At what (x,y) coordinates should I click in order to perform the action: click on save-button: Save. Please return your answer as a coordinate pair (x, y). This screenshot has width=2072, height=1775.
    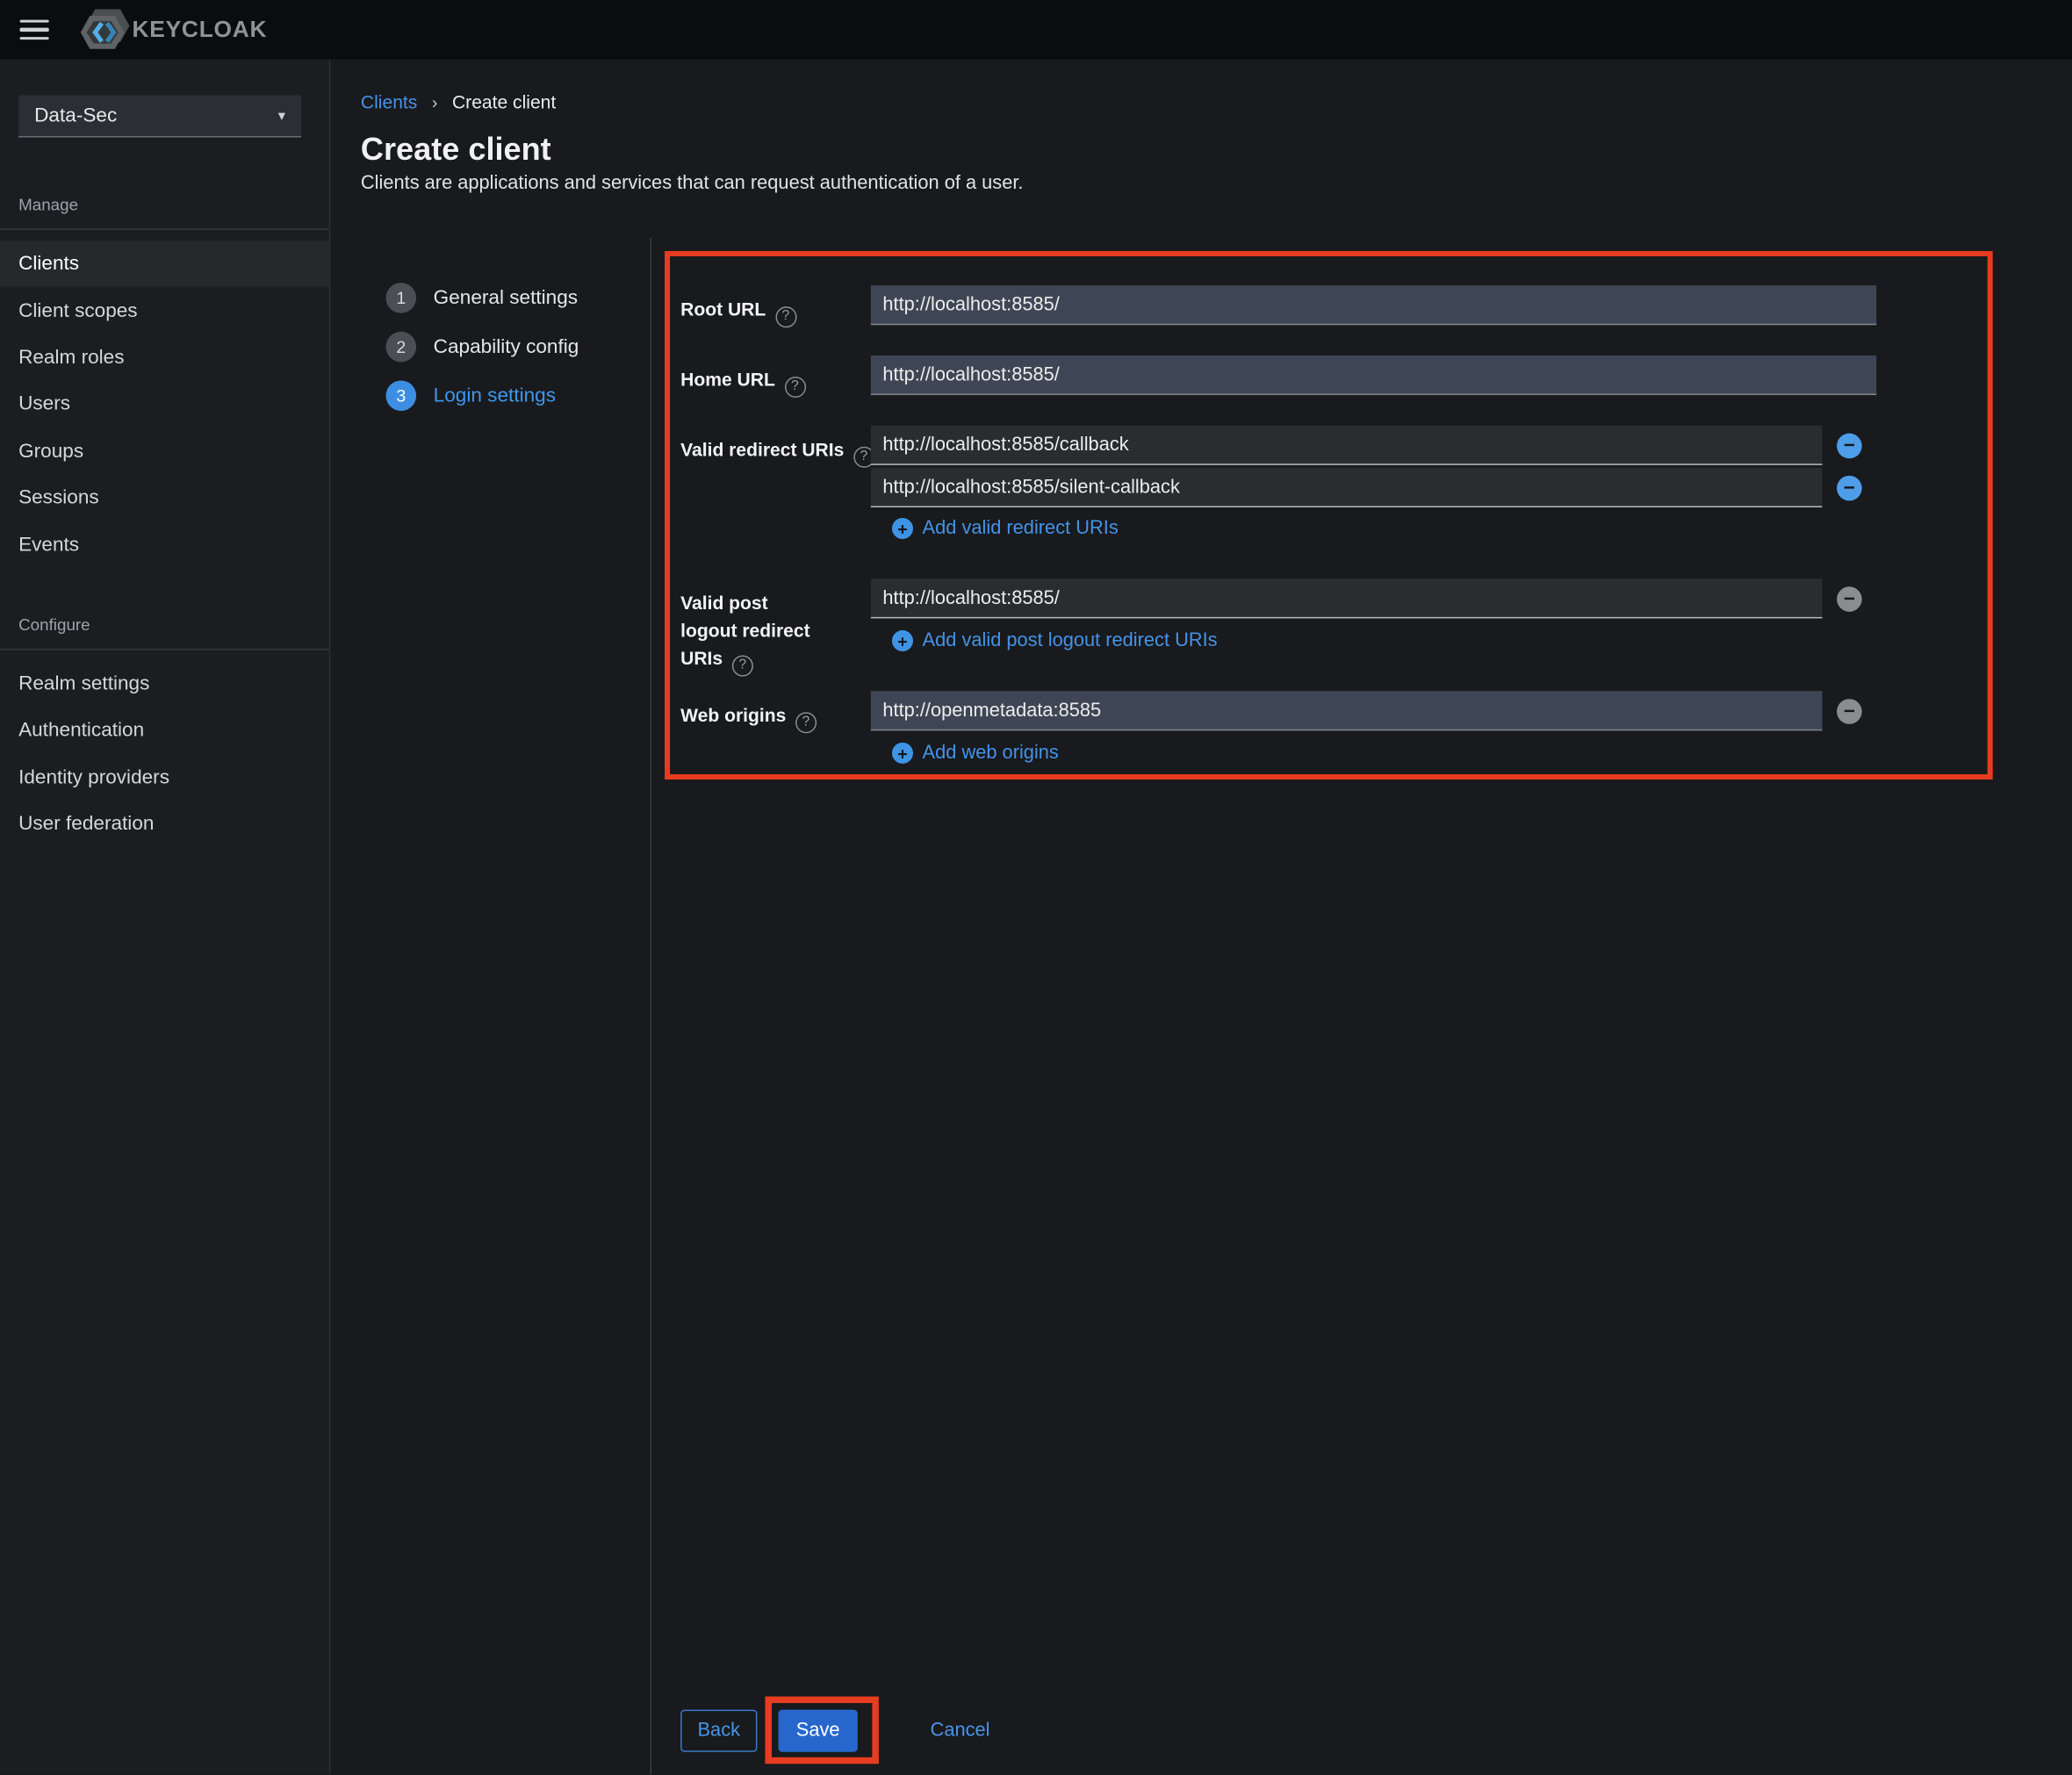
    Looking at the image, I should click on (818, 1730).